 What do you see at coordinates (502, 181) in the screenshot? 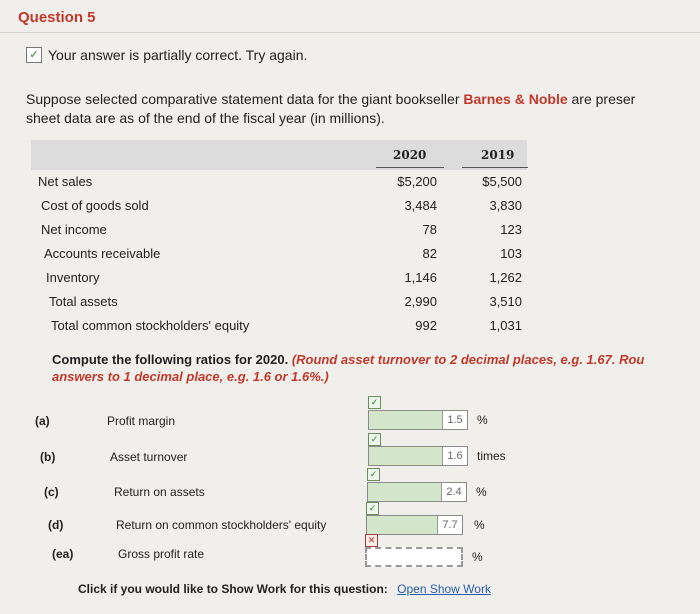
I see `cell-2019: $5,500` at bounding box center [502, 181].